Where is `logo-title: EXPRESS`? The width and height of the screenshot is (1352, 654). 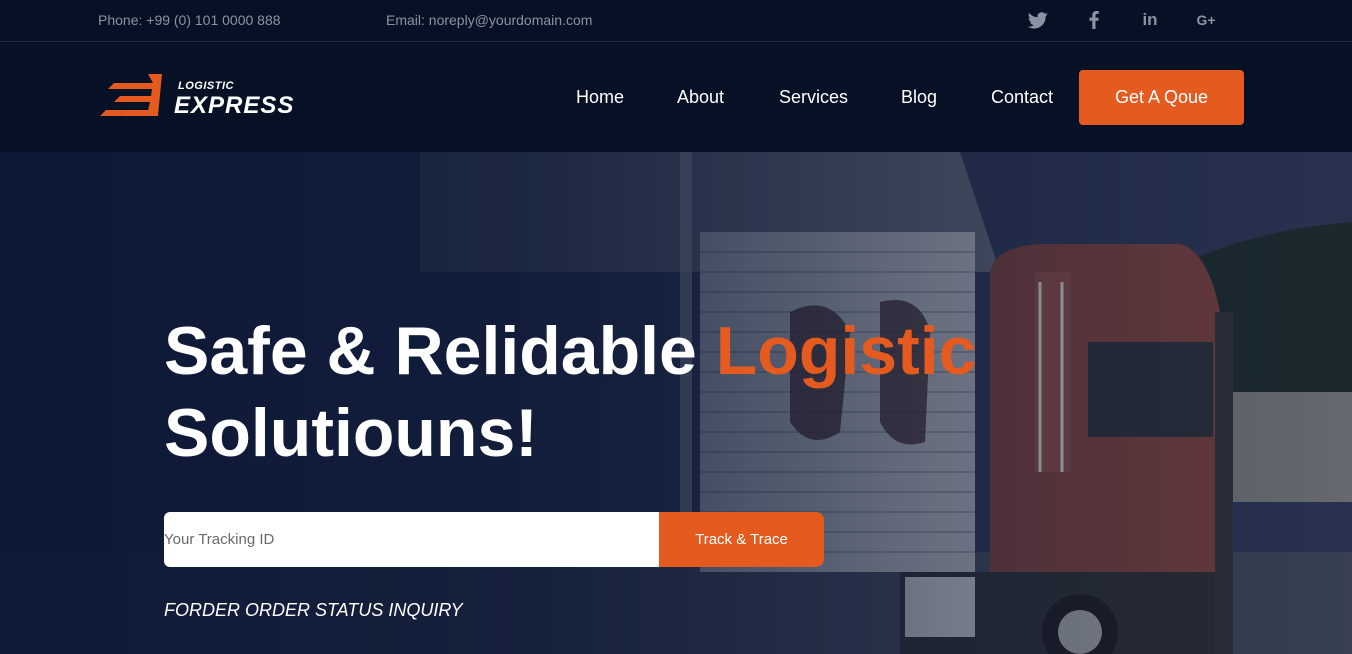
logo-title: EXPRESS is located at coordinates (234, 105).